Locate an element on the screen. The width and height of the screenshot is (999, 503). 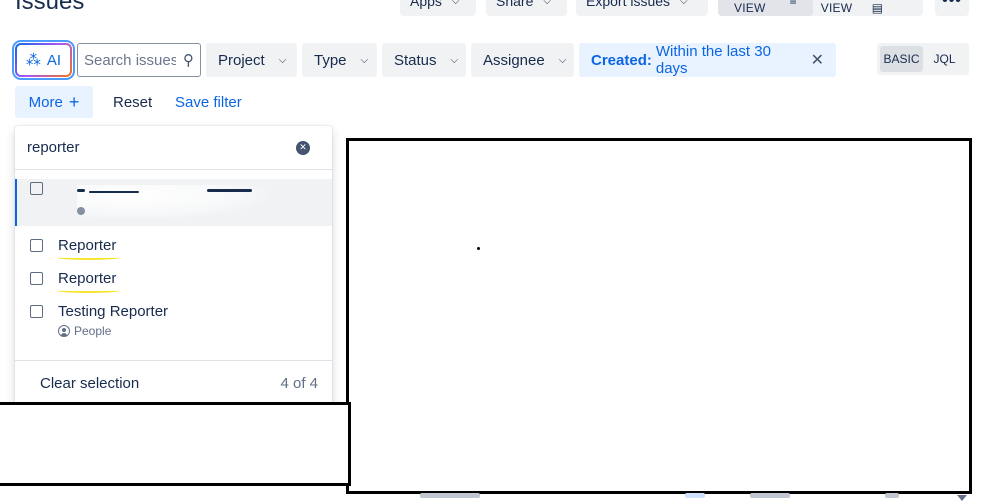
close-icon: ✕ is located at coordinates (817, 60).